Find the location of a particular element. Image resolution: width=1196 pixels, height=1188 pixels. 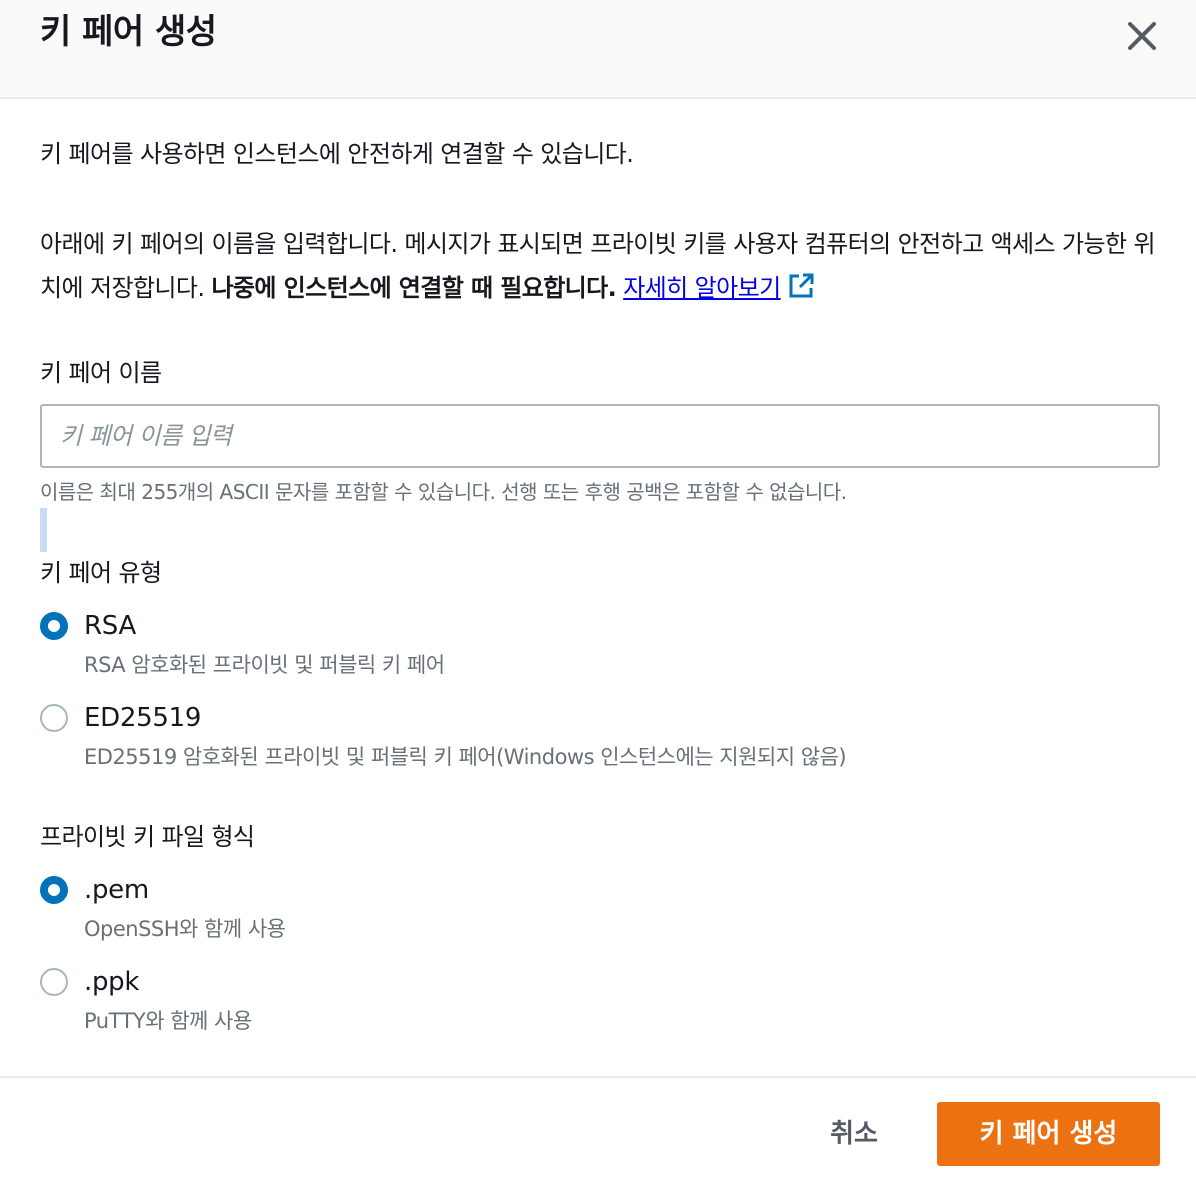

dialog-title: 키 페어 생성 is located at coordinates (128, 32).